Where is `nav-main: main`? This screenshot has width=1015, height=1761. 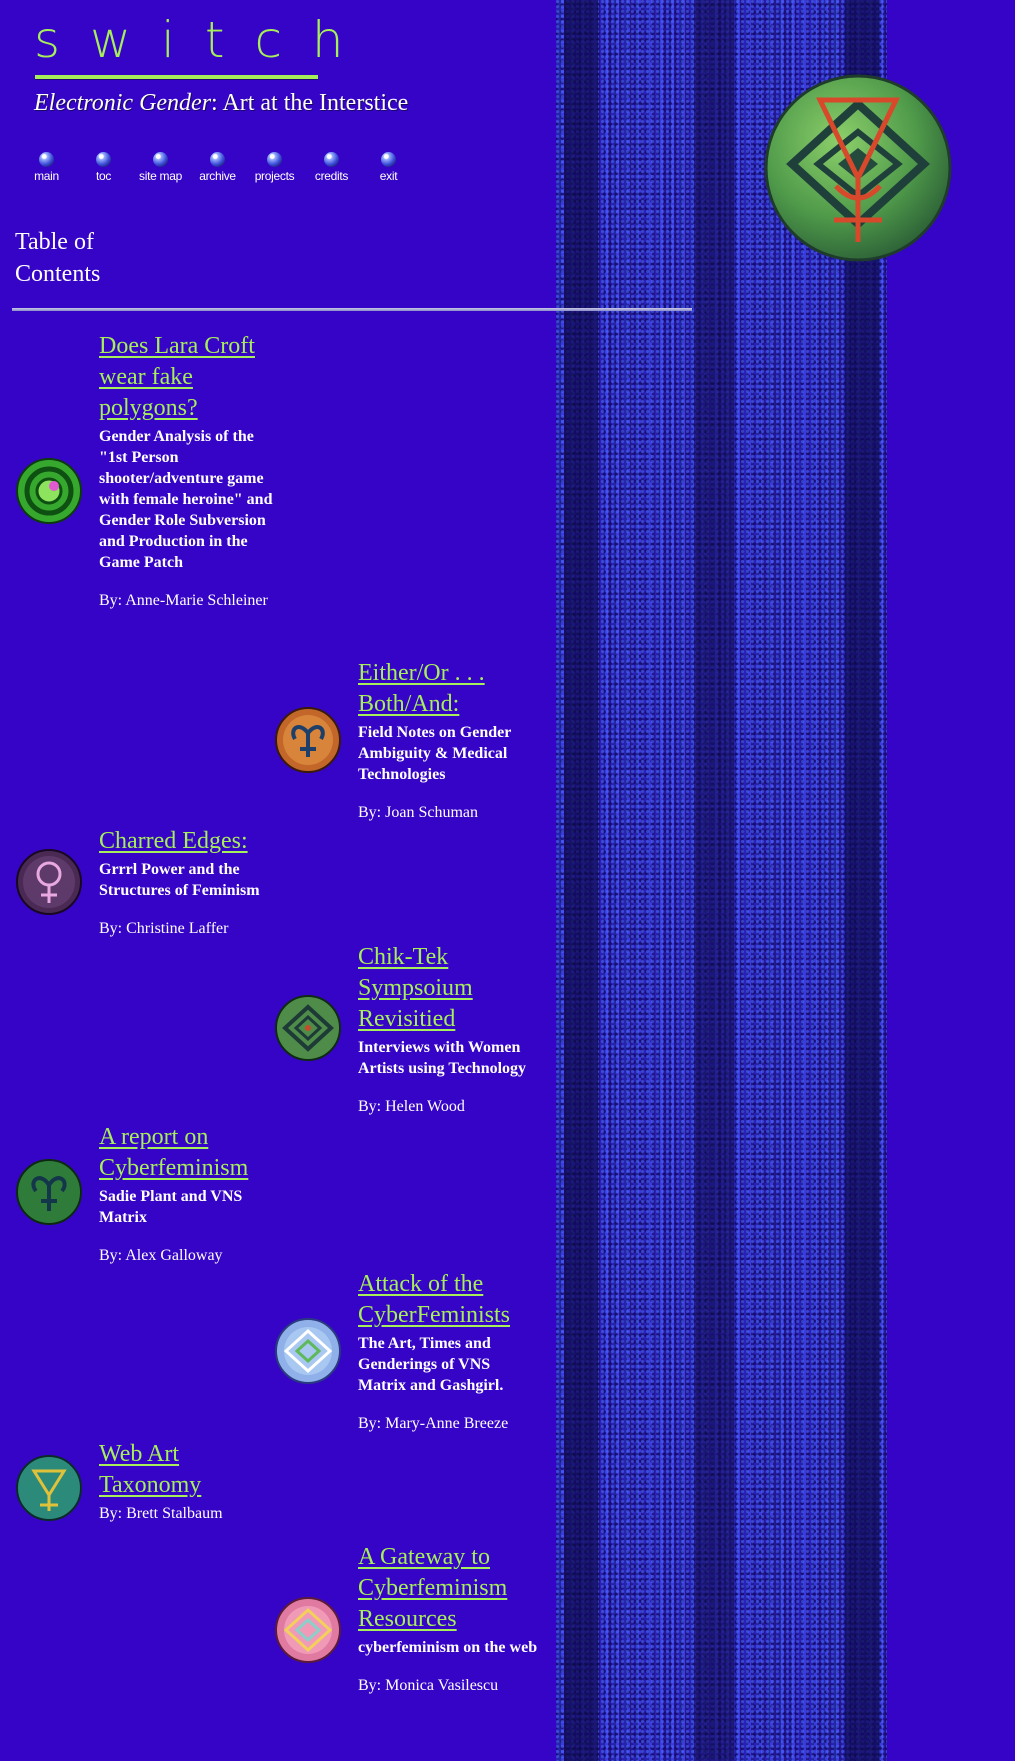 nav-main: main is located at coordinates (46, 167).